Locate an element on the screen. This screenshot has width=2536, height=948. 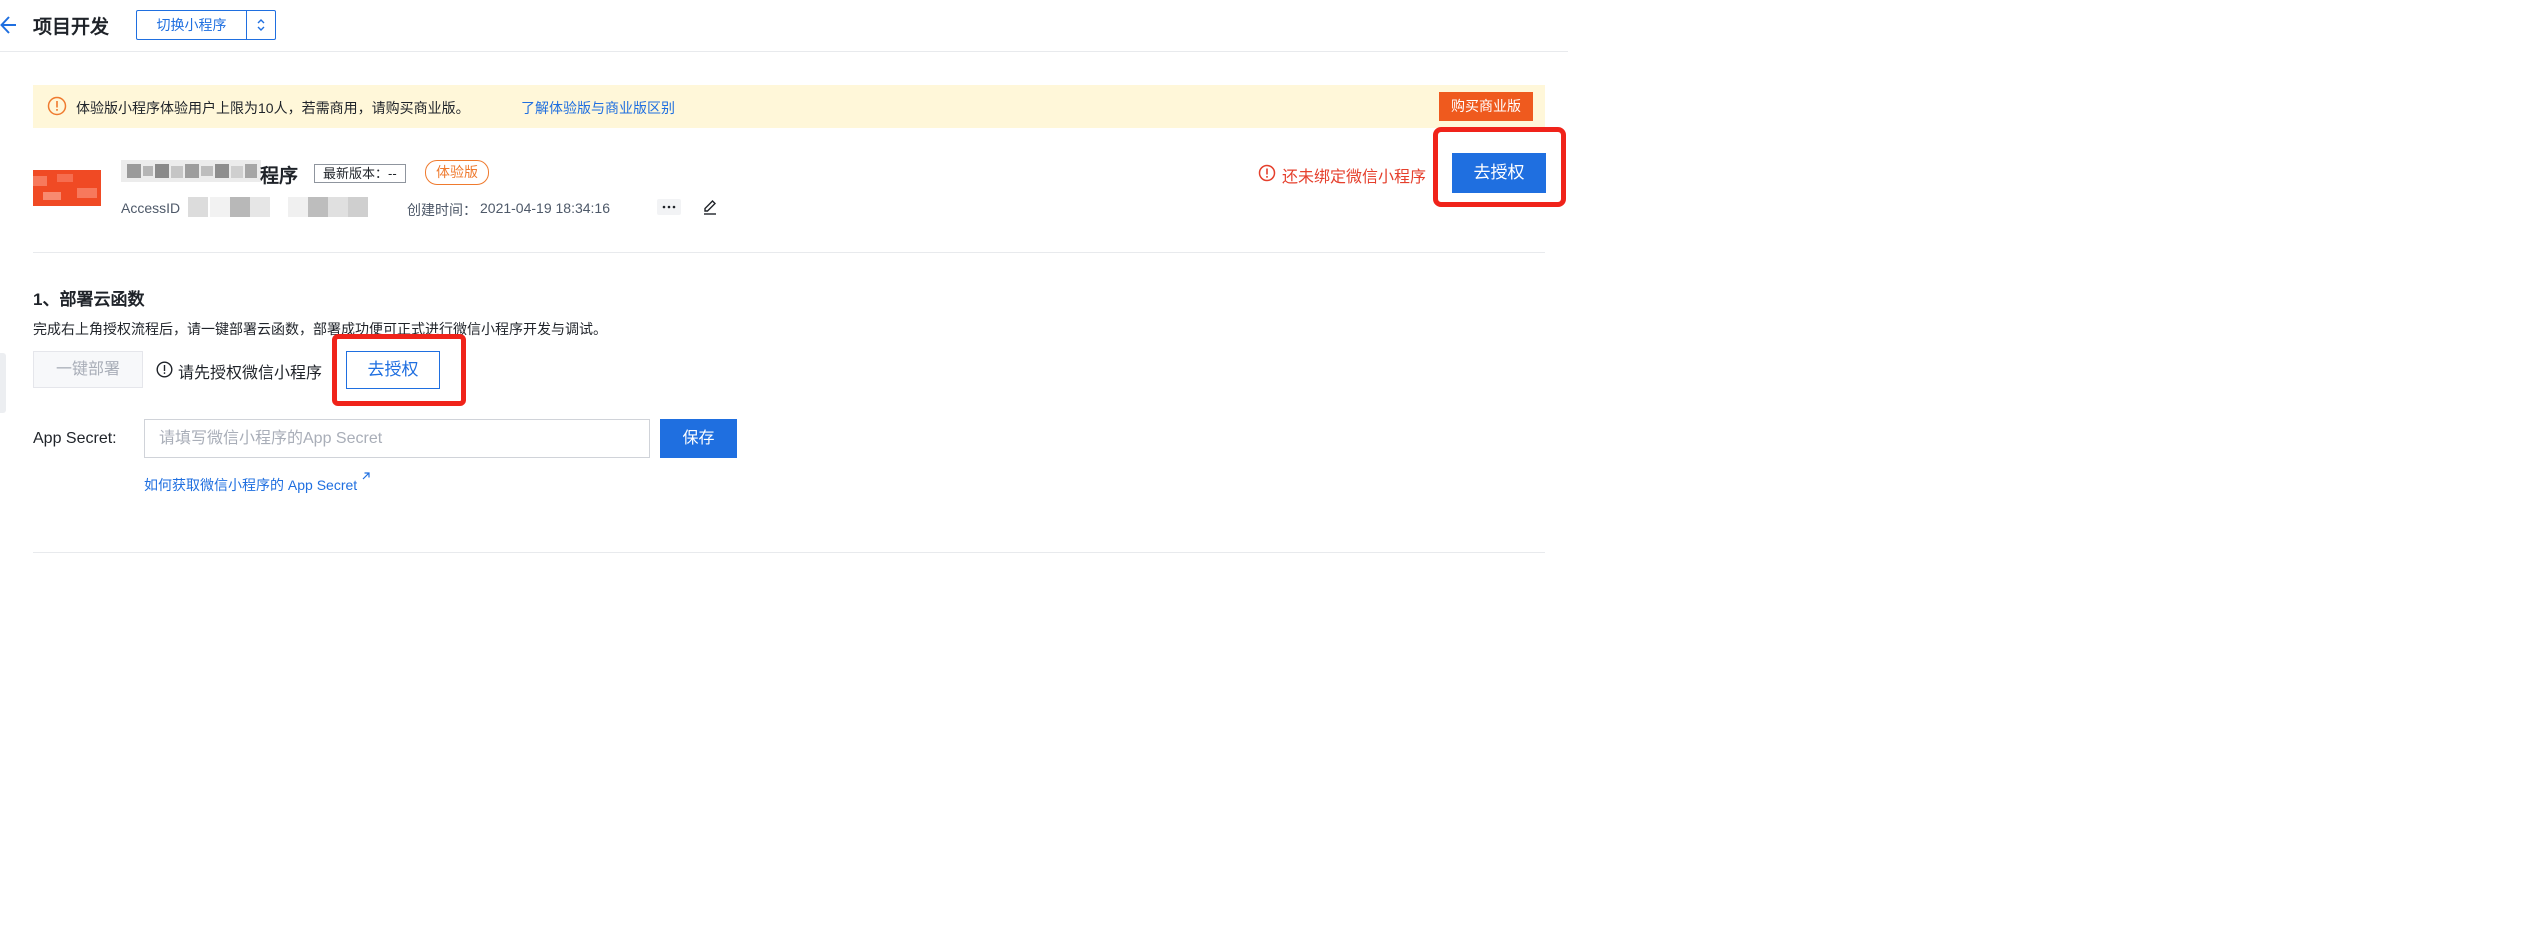
alert-circle-icon is located at coordinates (164, 369).